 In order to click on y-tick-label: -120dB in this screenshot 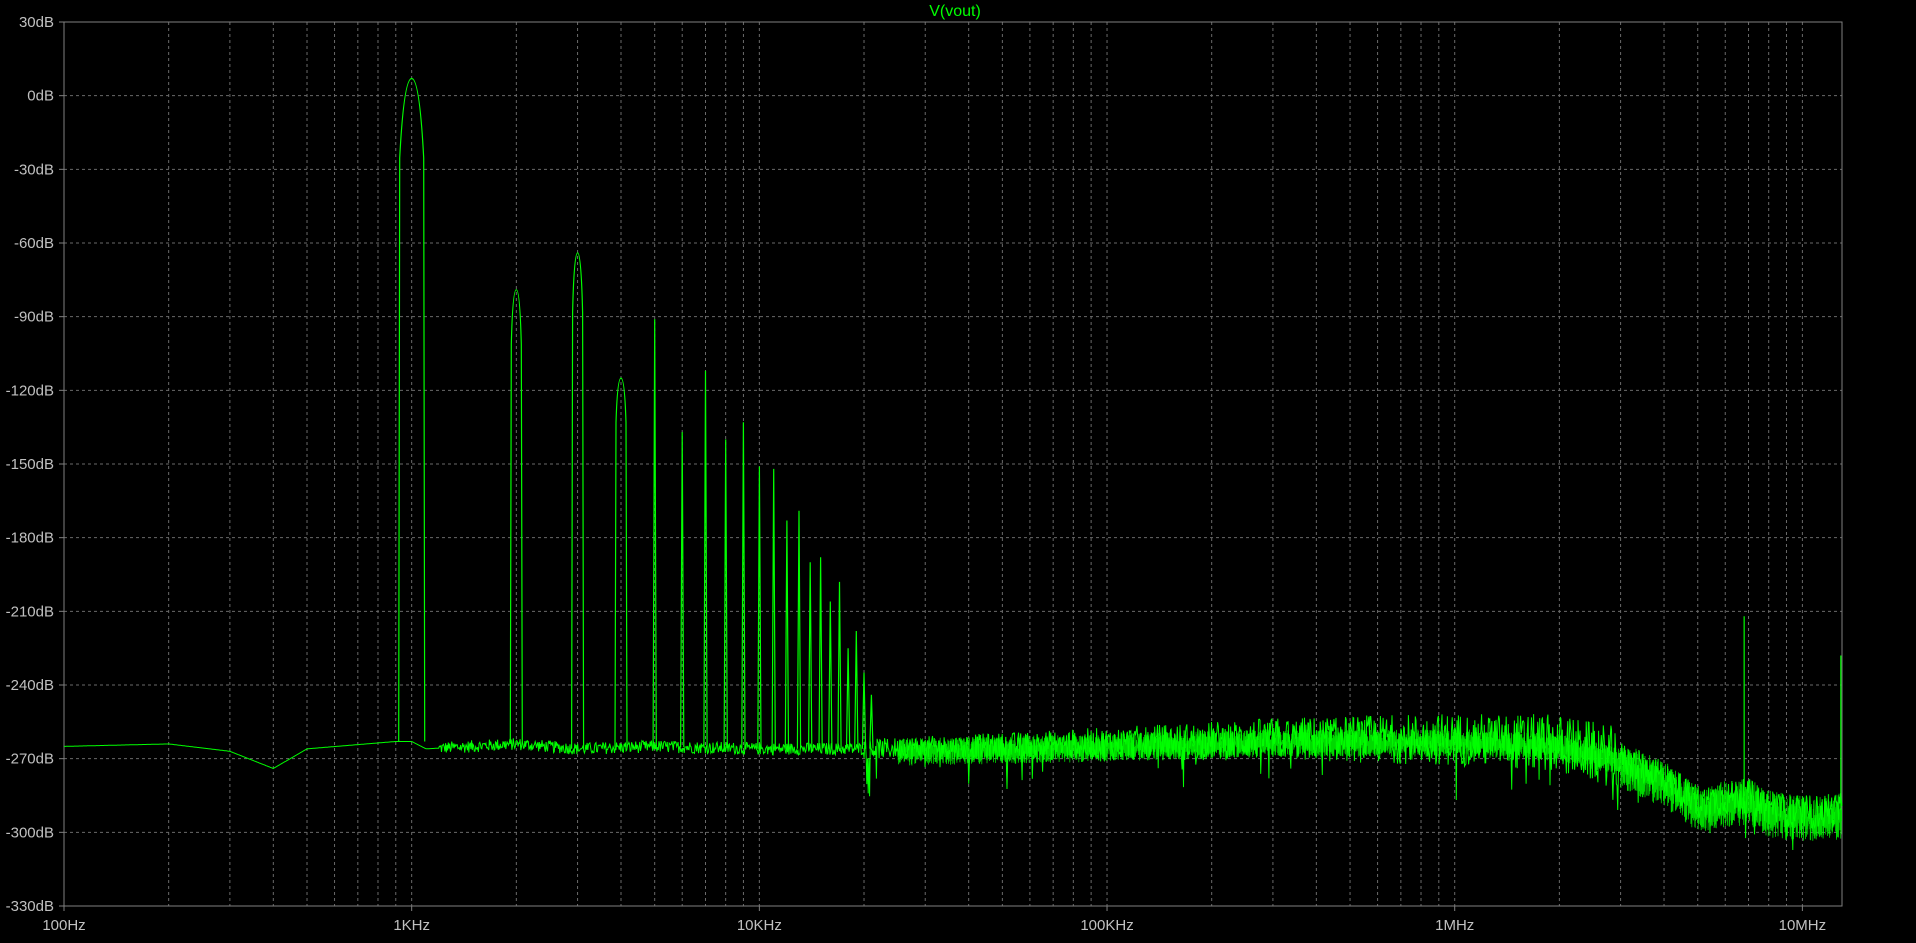, I will do `click(30, 390)`.